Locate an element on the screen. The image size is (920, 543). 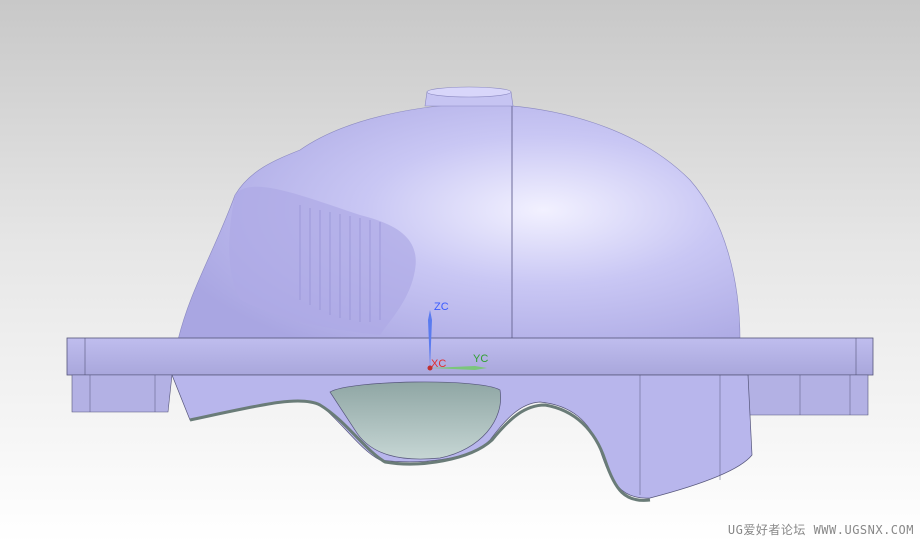
xc-axis-label: XC is located at coordinates (439, 364).